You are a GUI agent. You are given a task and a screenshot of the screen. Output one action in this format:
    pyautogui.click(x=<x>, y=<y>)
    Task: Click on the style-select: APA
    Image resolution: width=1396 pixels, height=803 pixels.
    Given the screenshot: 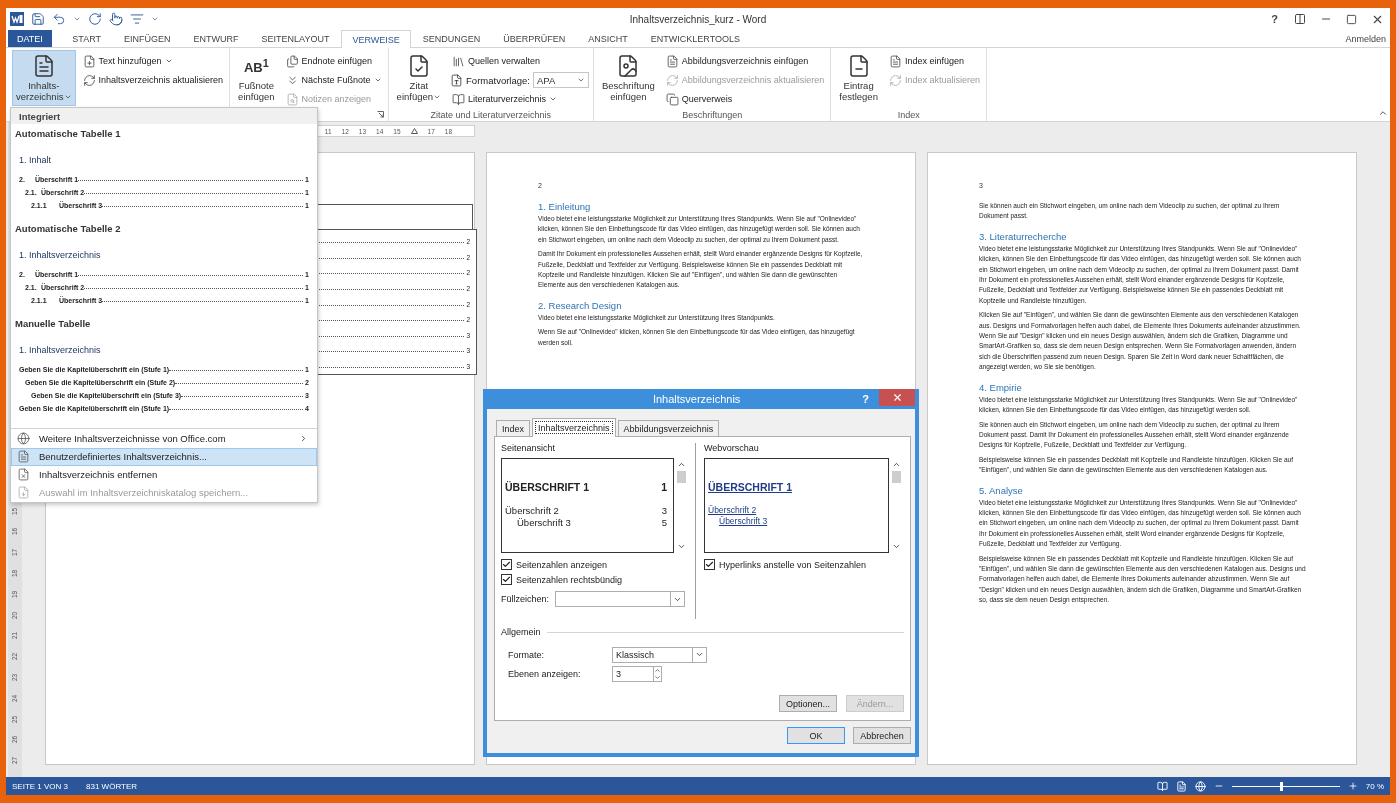 What is the action you would take?
    pyautogui.click(x=560, y=80)
    